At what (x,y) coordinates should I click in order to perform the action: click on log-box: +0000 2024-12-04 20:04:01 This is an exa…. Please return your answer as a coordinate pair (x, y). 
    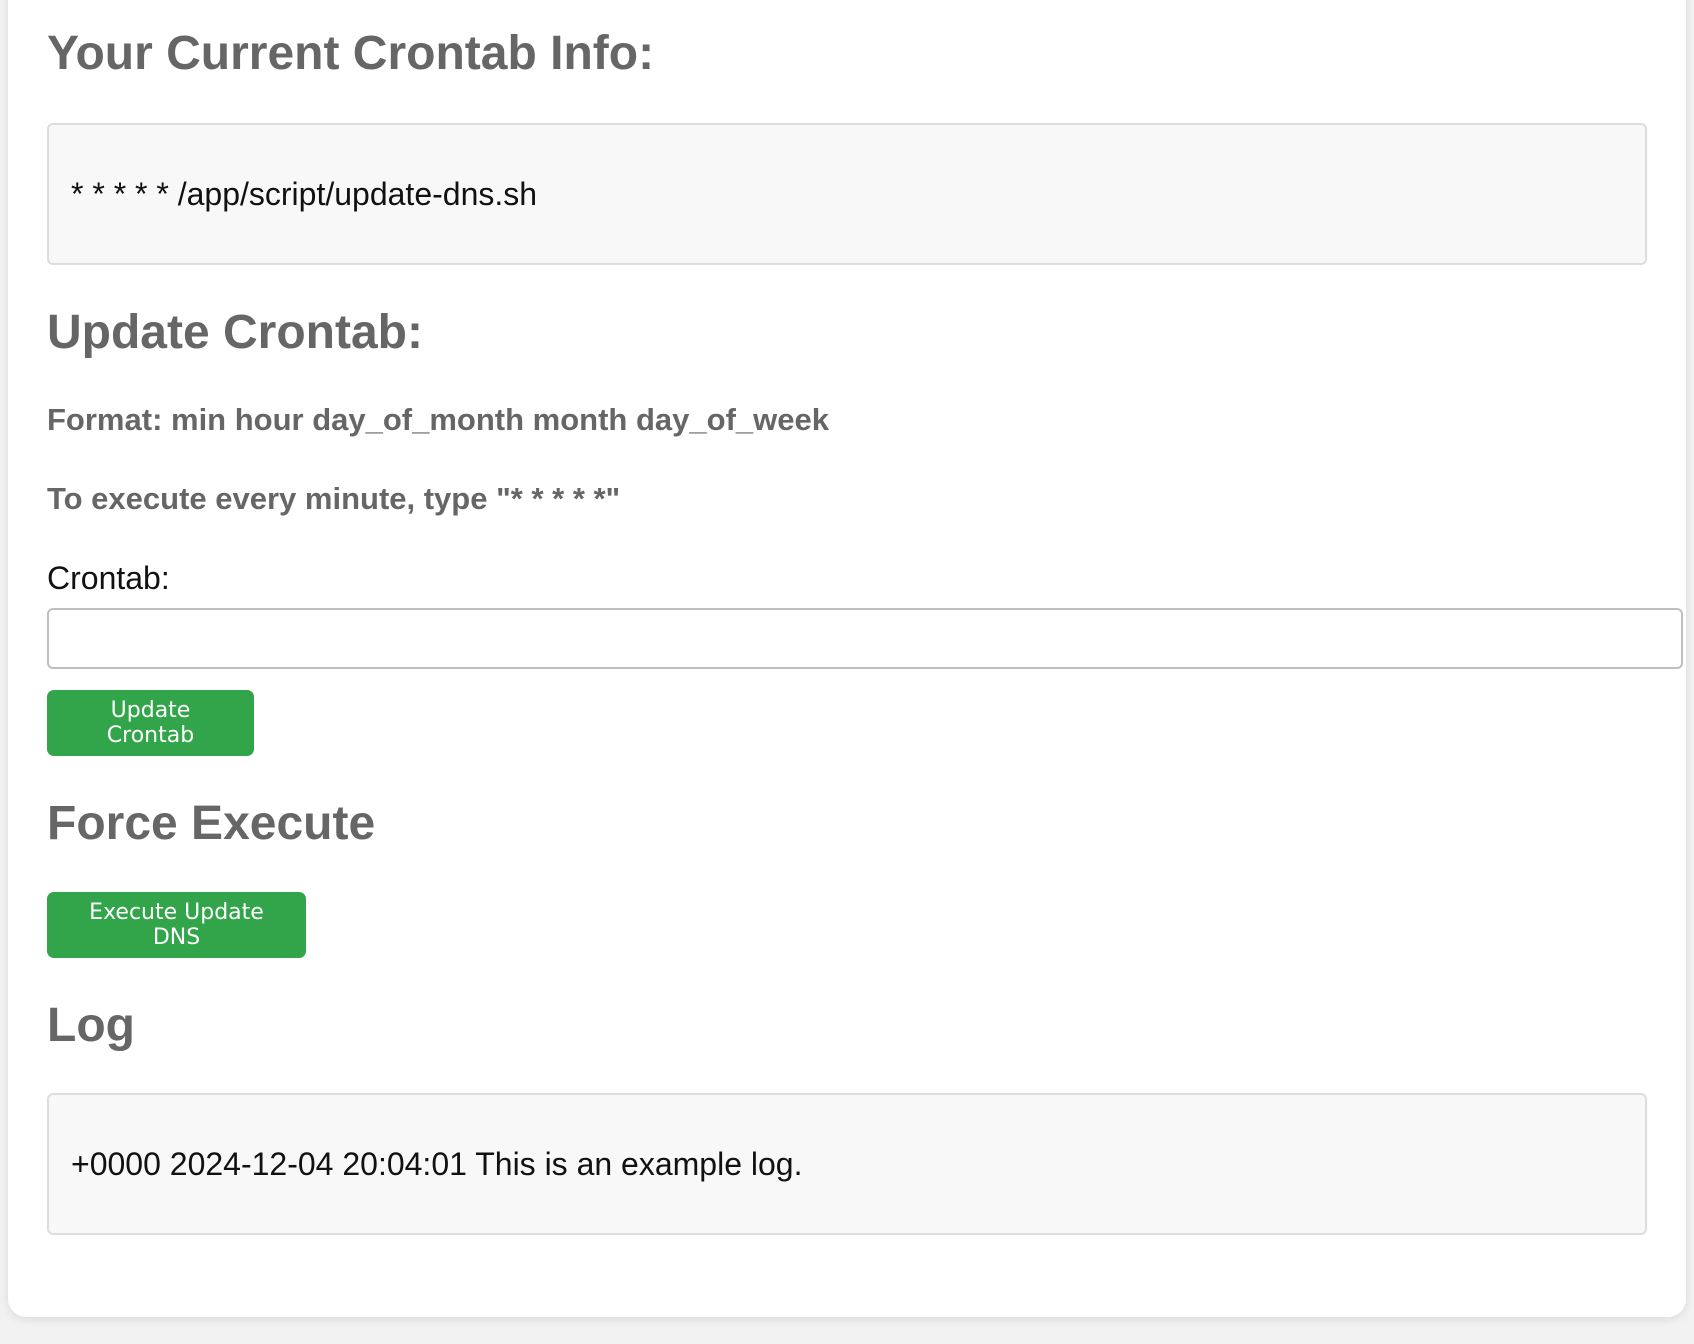
    Looking at the image, I should click on (847, 1164).